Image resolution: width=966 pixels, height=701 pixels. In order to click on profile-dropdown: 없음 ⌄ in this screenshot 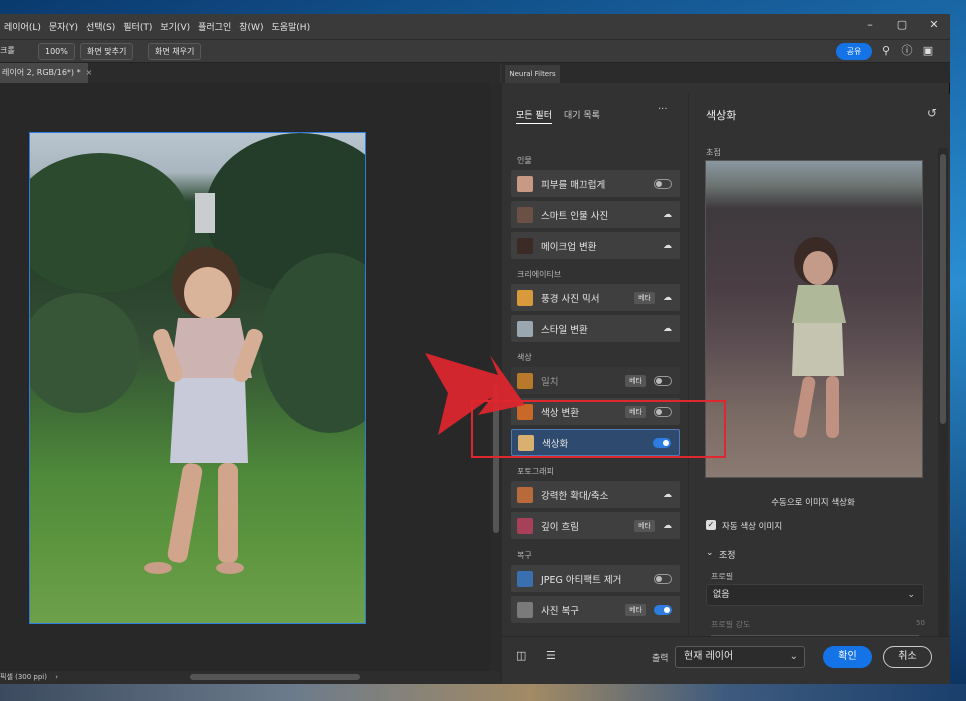, I will do `click(815, 595)`.